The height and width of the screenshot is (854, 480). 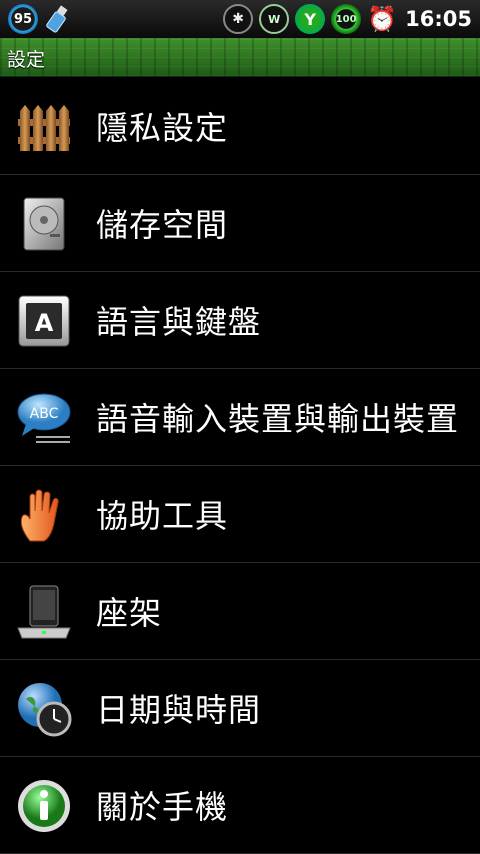 What do you see at coordinates (240, 126) in the screenshot?
I see `settings-item-privacy: 隱私設定` at bounding box center [240, 126].